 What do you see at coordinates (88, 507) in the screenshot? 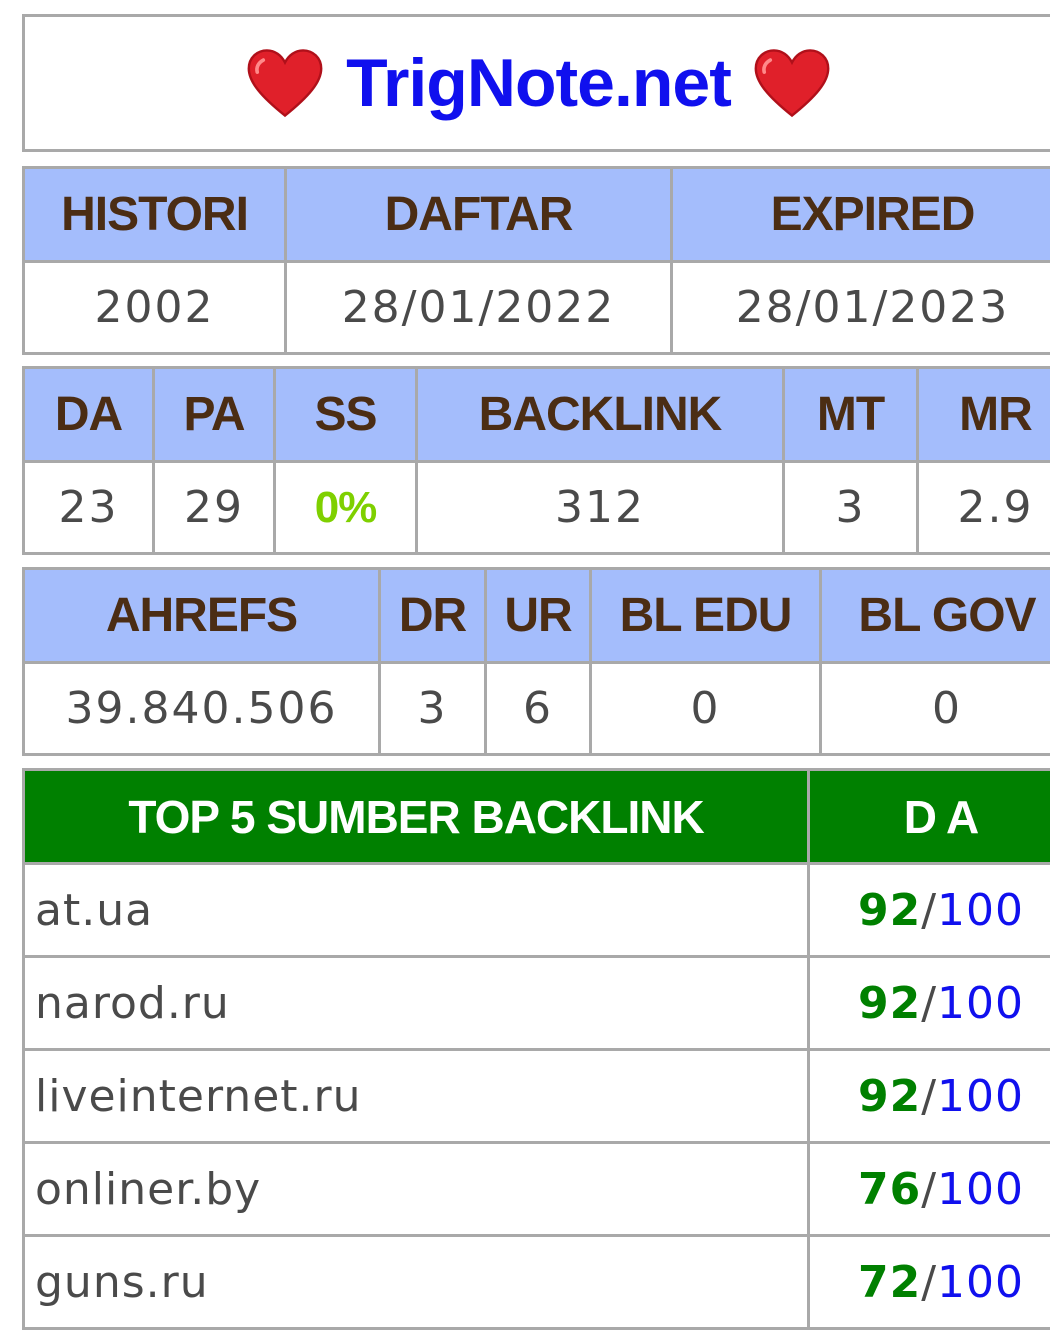
I see `da-value: 23` at bounding box center [88, 507].